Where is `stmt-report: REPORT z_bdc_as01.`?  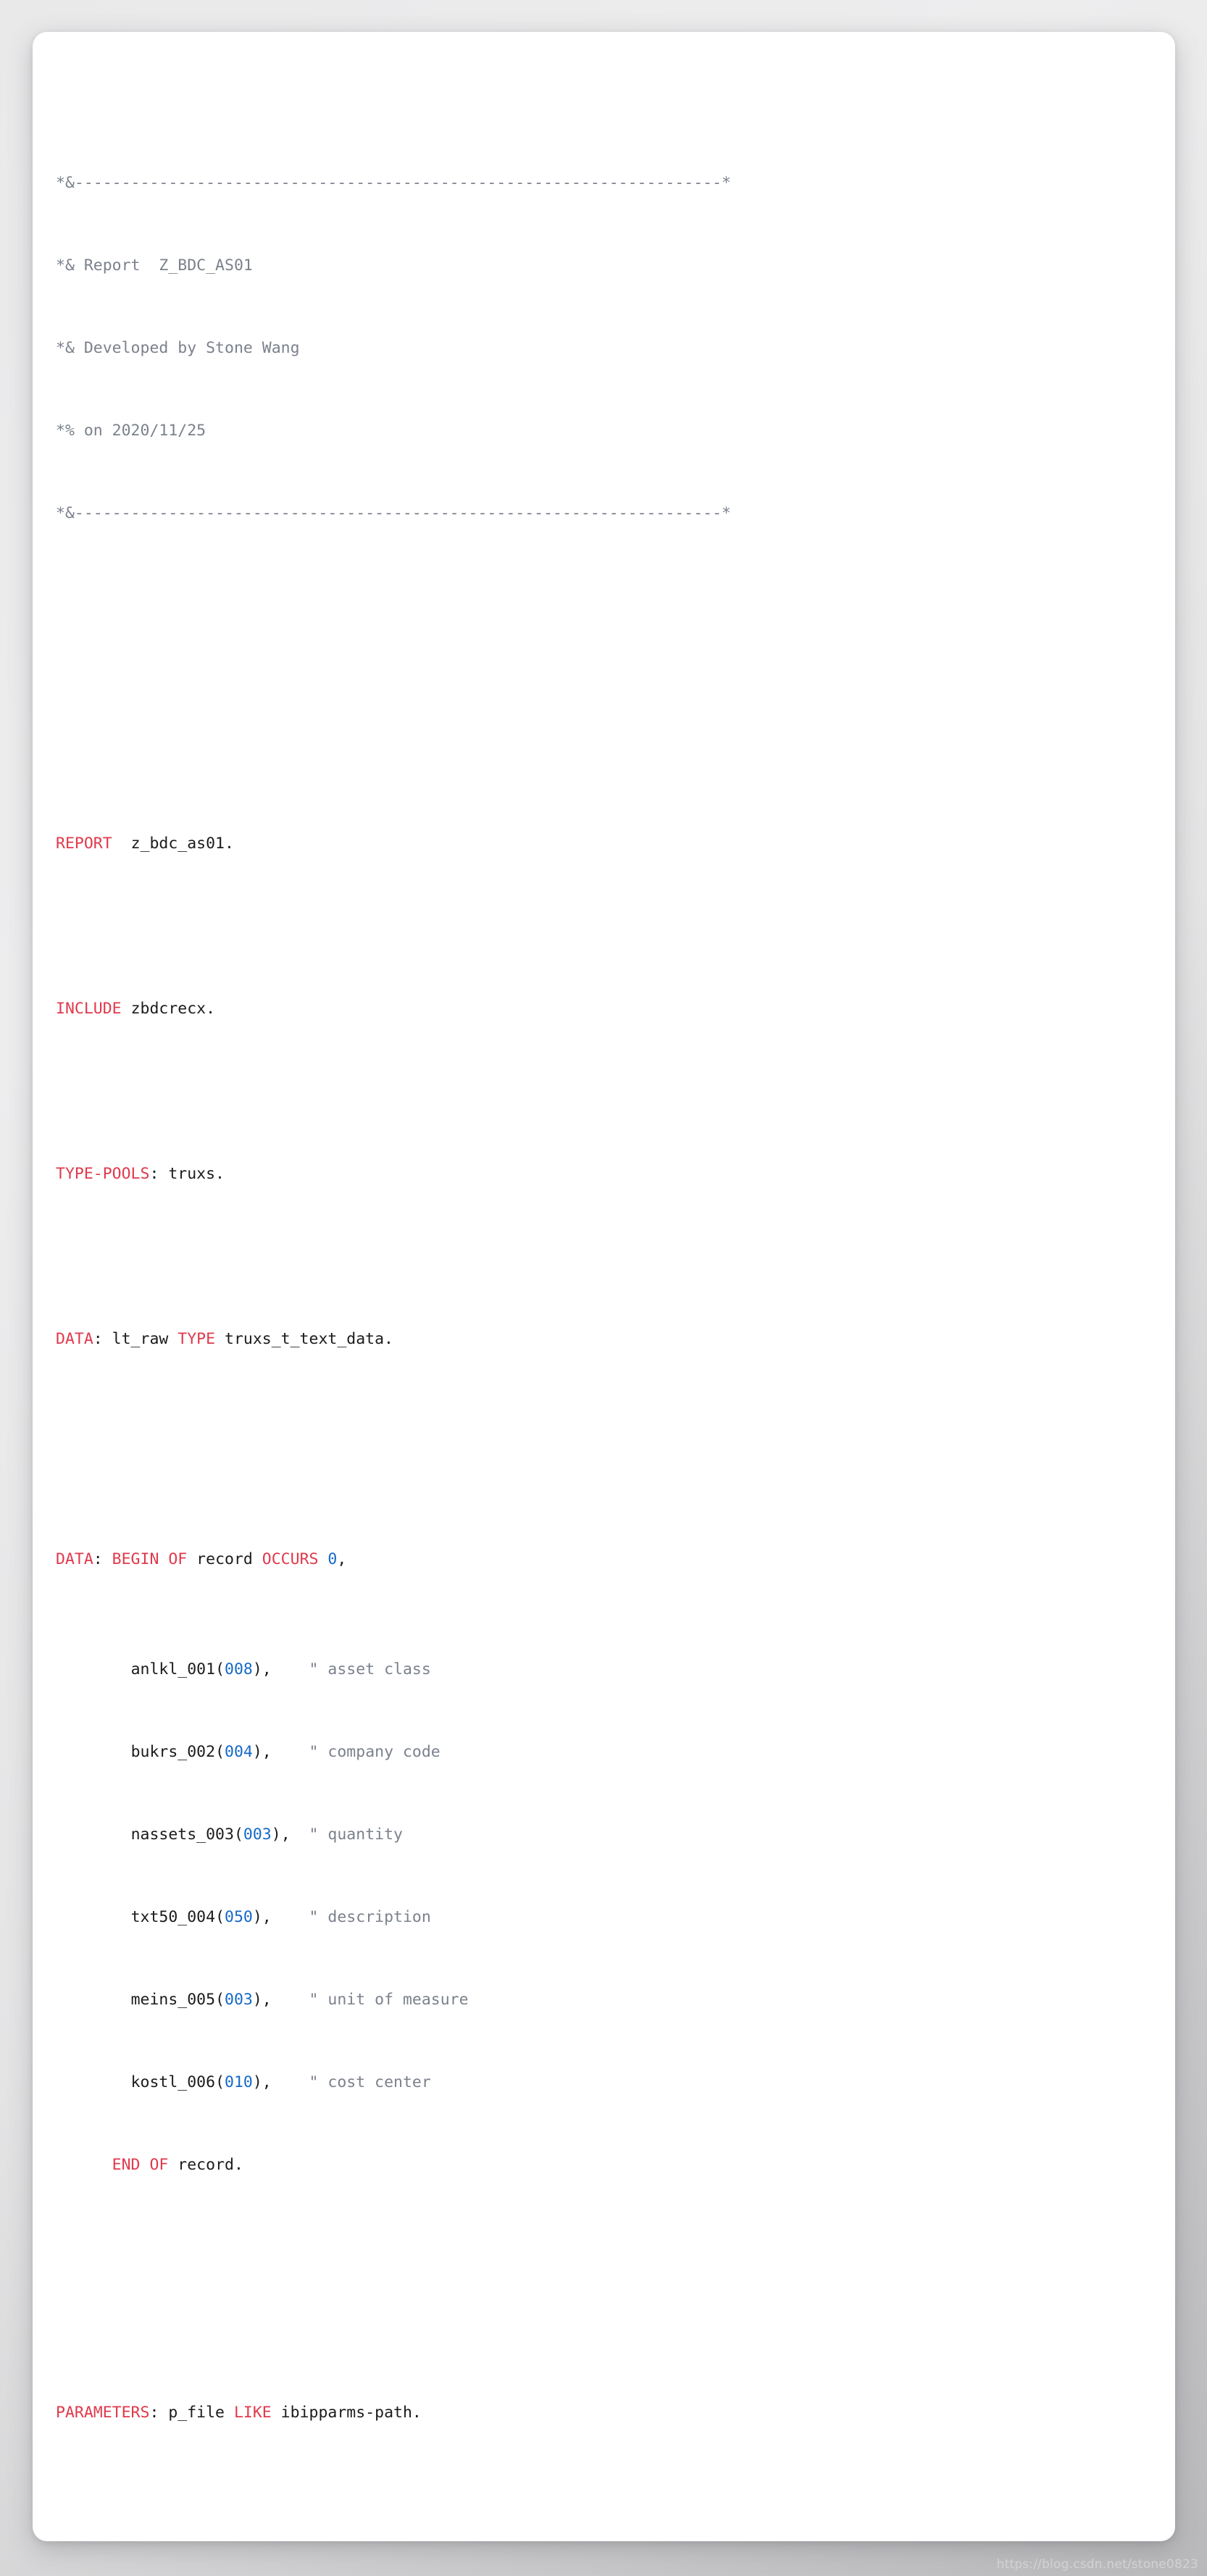
stmt-report: REPORT z_bdc_as01. is located at coordinates (145, 844).